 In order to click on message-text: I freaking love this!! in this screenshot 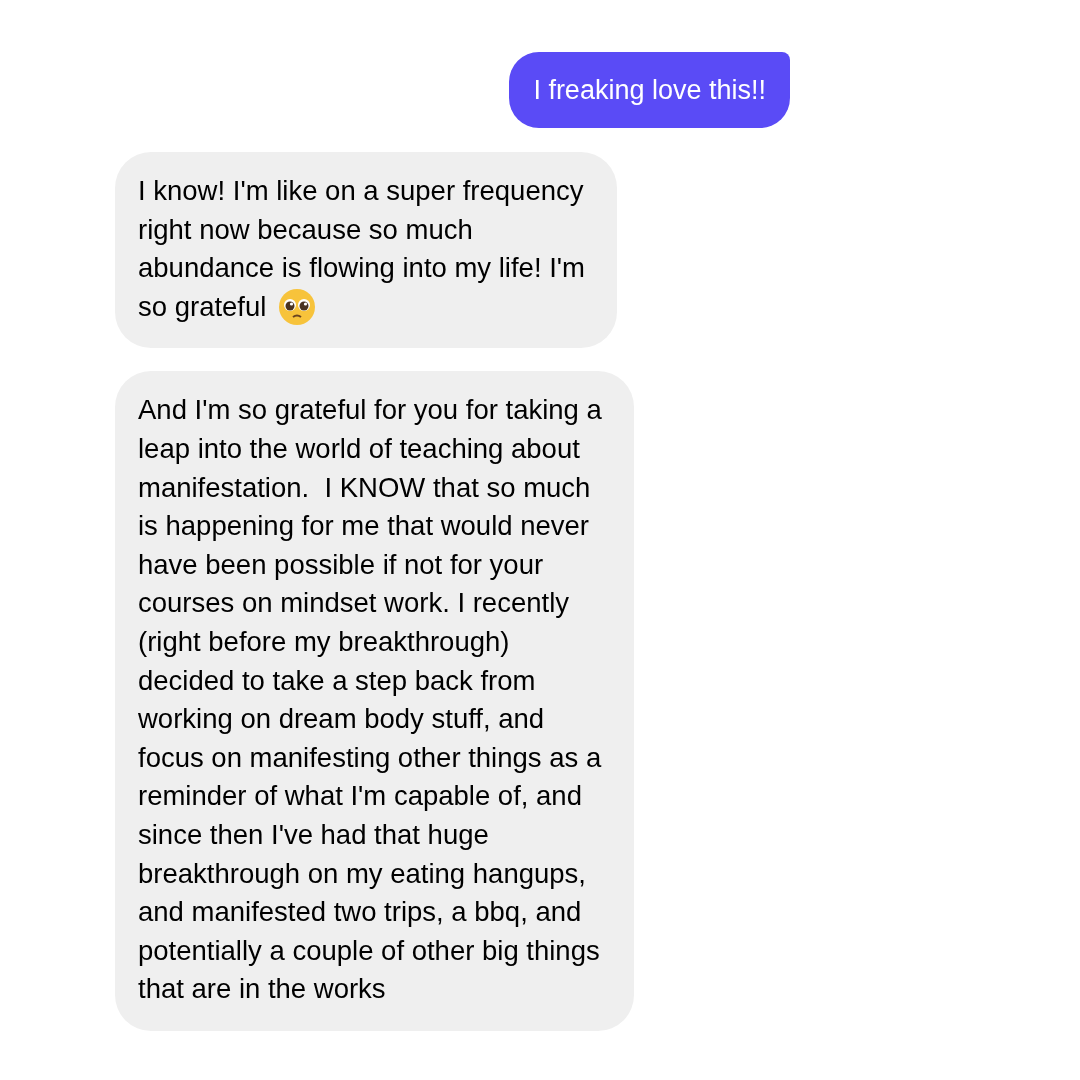, I will do `click(649, 90)`.